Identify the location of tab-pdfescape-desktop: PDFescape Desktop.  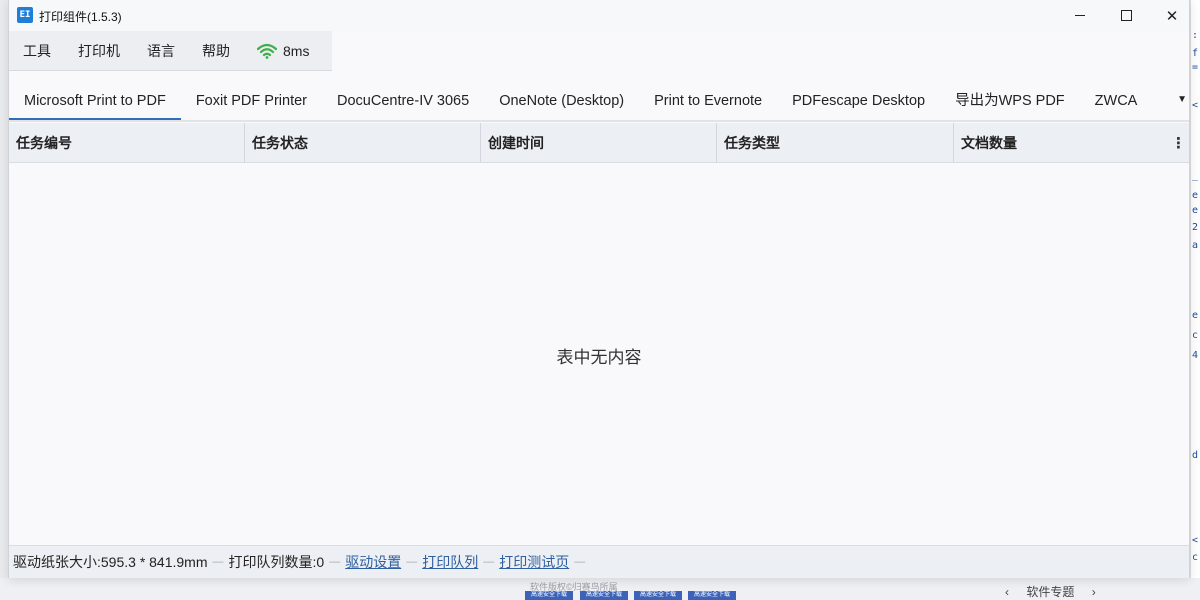
(858, 103).